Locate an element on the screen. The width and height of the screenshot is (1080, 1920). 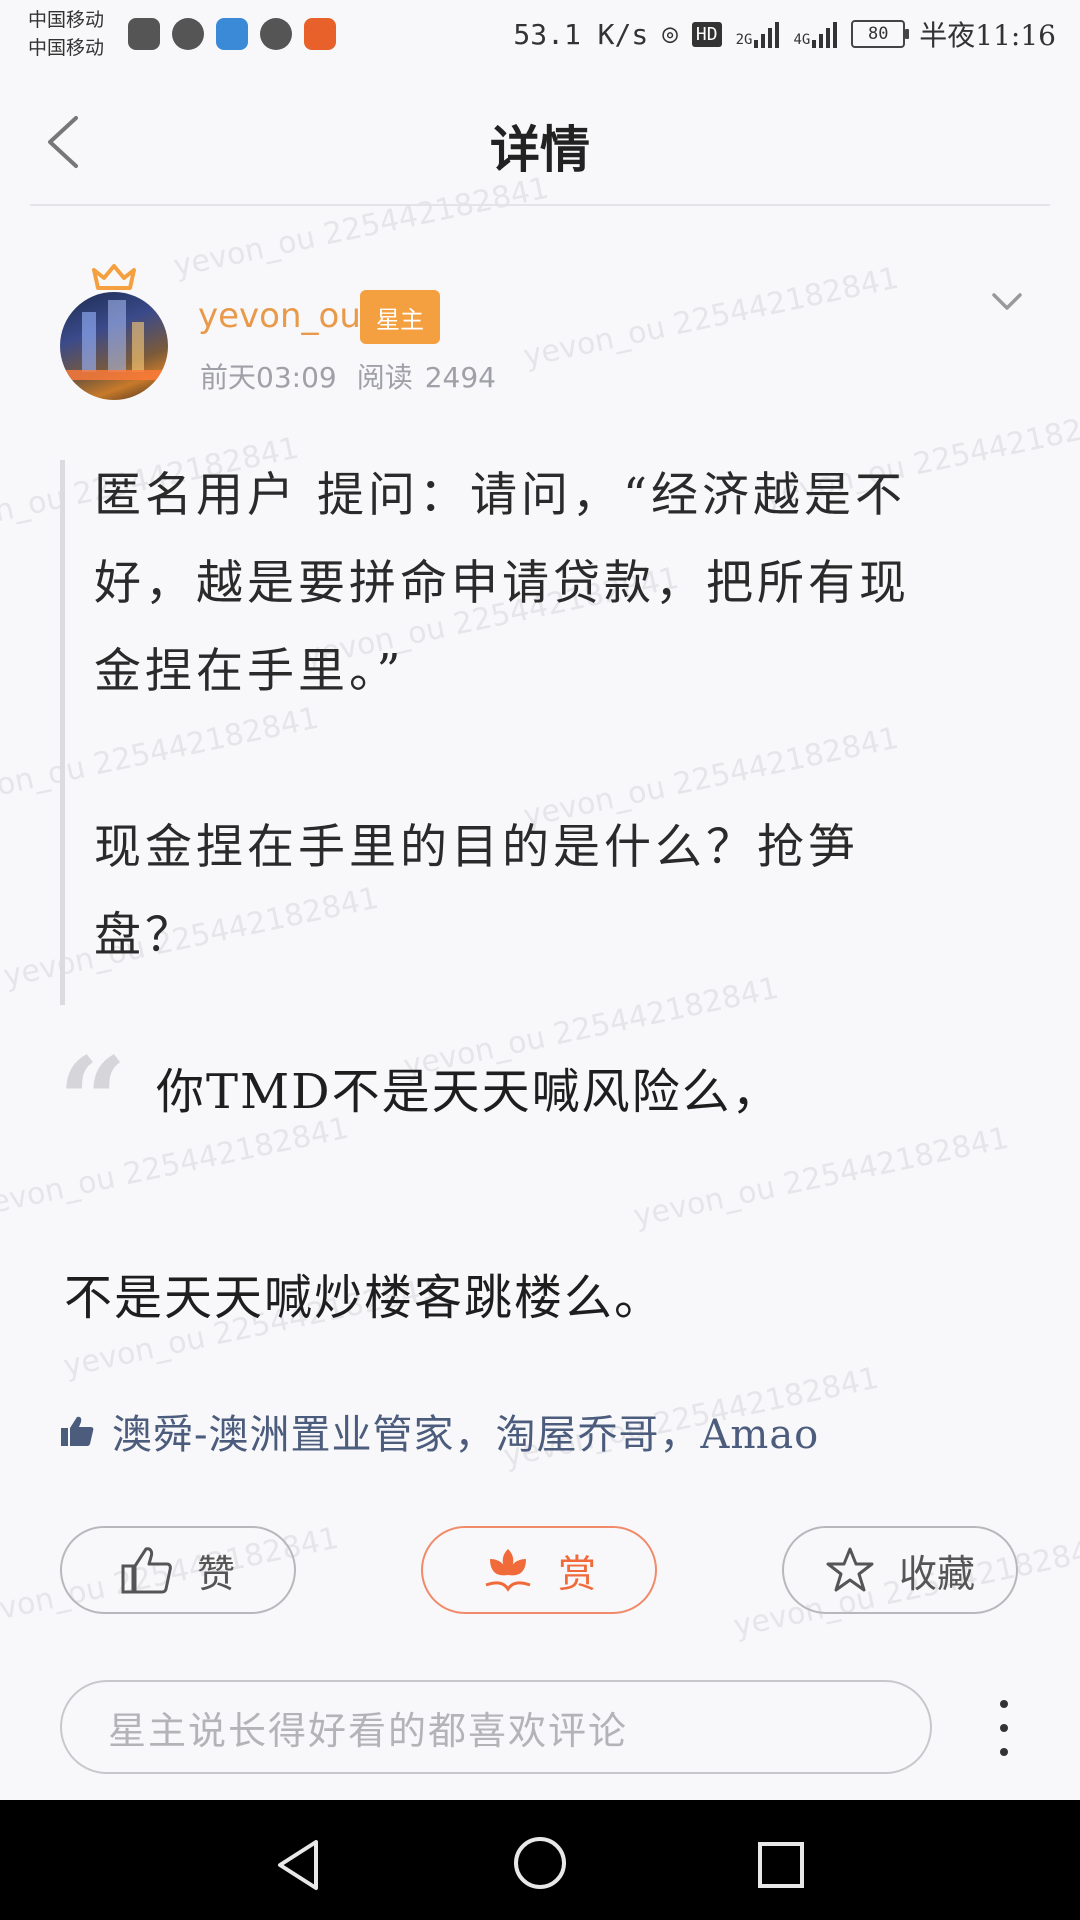
shield-icon is located at coordinates (232, 34).